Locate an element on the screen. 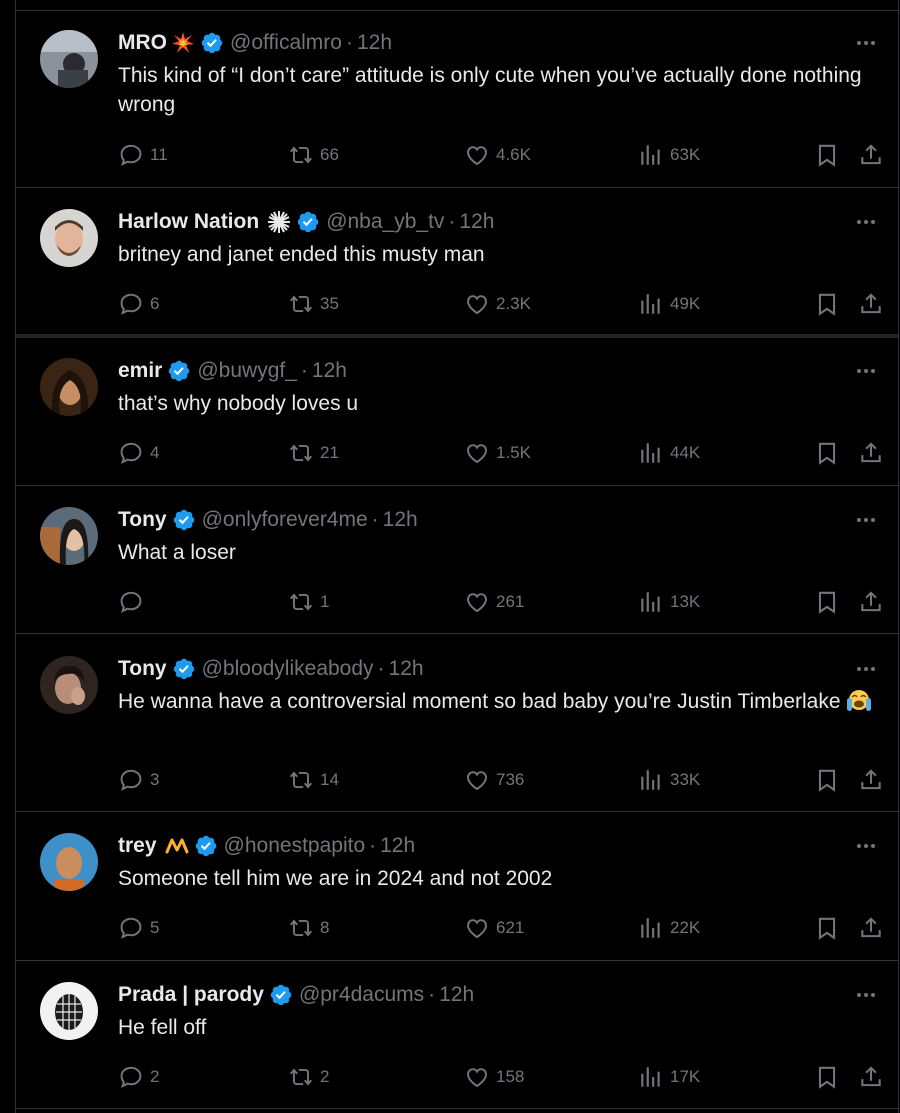 Image resolution: width=900 pixels, height=1113 pixels. author-handle: @bloodylikeabody is located at coordinates (288, 669).